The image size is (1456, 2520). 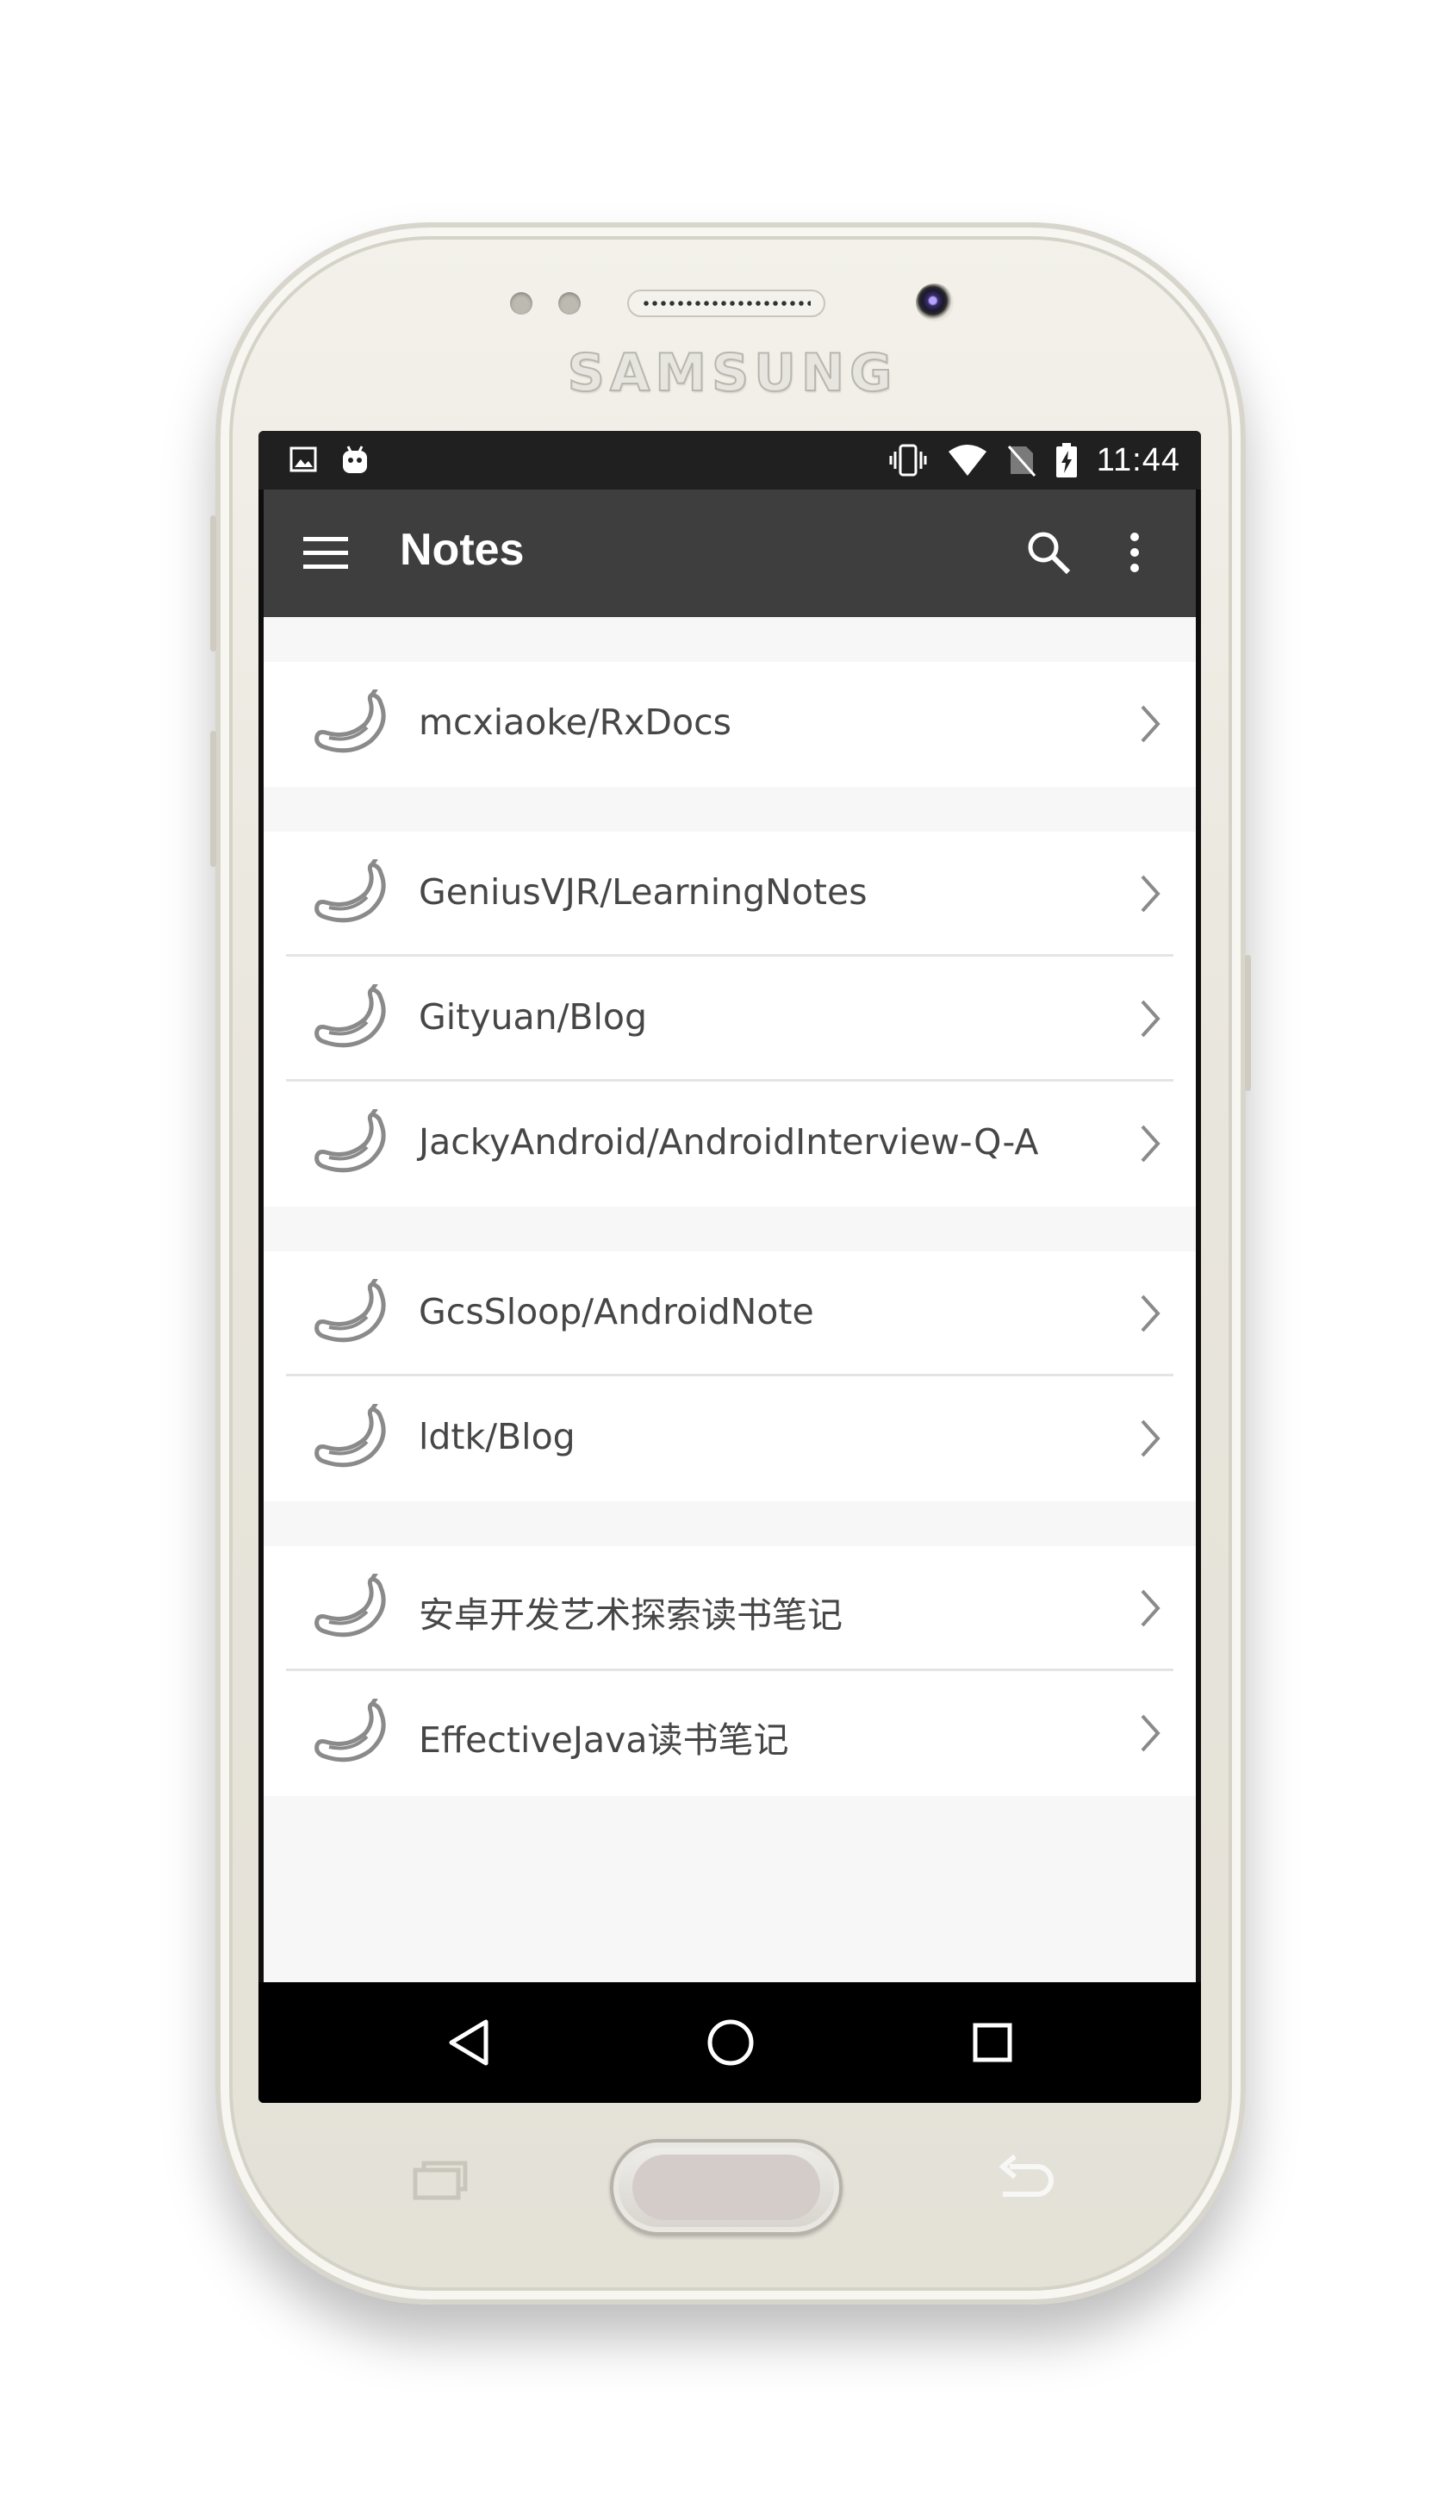 I want to click on list-item-label: JackyAndroid/AndroidInterview-Q-A, so click(x=729, y=1142).